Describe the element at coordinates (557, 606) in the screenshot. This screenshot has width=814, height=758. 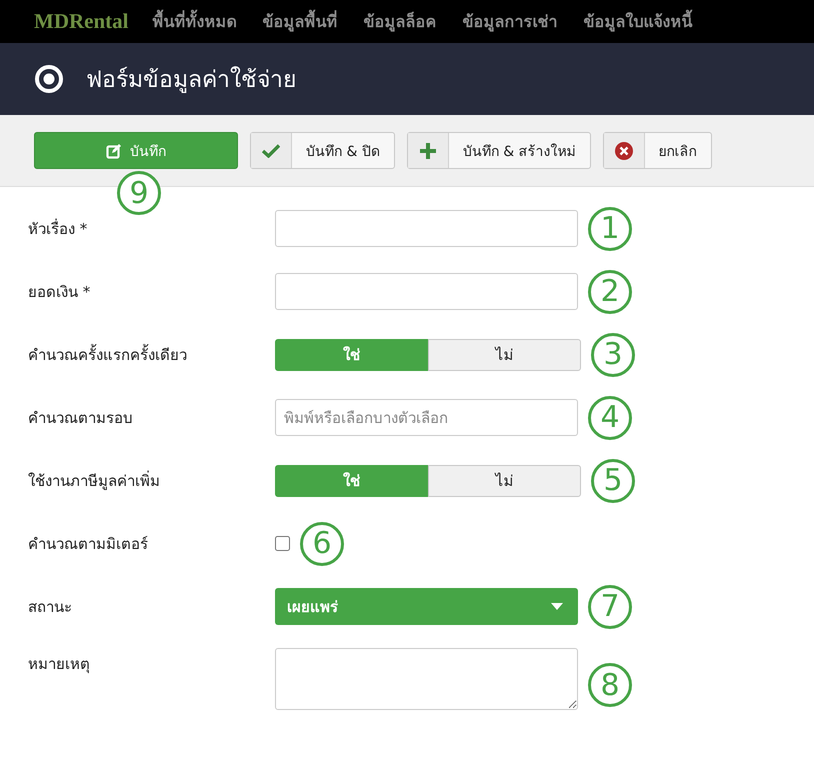
I see `caret-icon` at that location.